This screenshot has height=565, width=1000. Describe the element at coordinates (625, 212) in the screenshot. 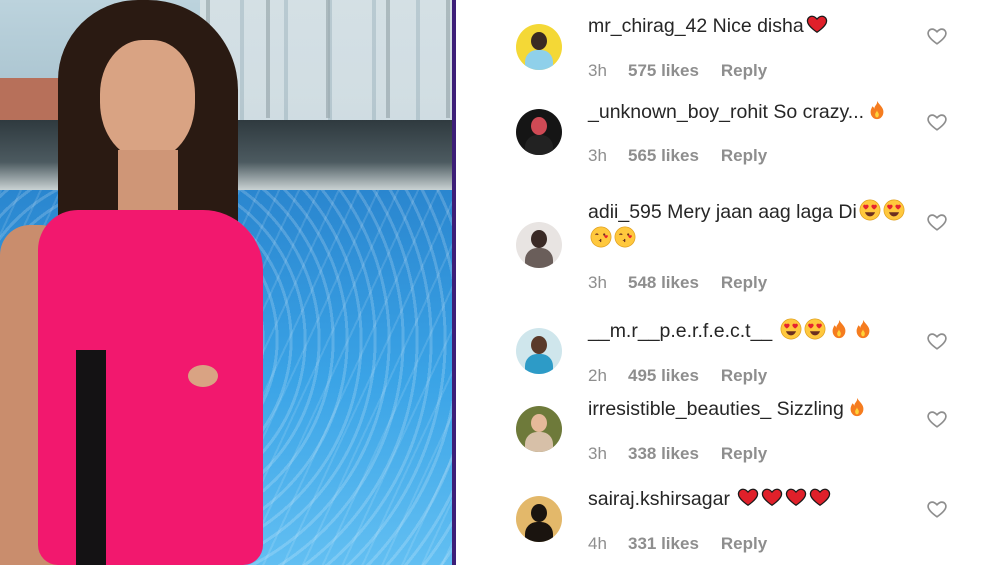

I see `comment-username: adii_595` at that location.